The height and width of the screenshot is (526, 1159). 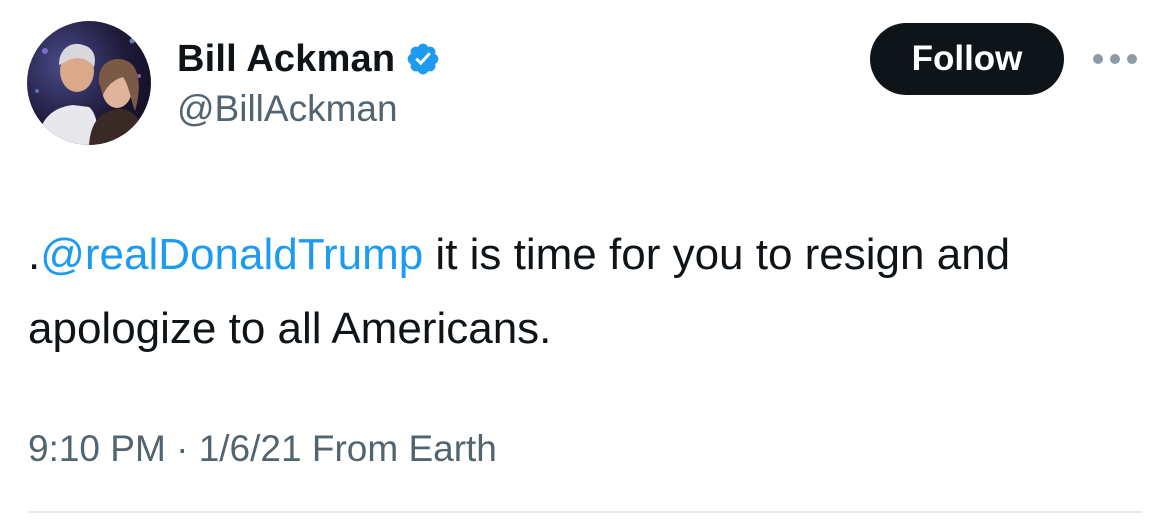 I want to click on follow-button: Follow, so click(x=967, y=59).